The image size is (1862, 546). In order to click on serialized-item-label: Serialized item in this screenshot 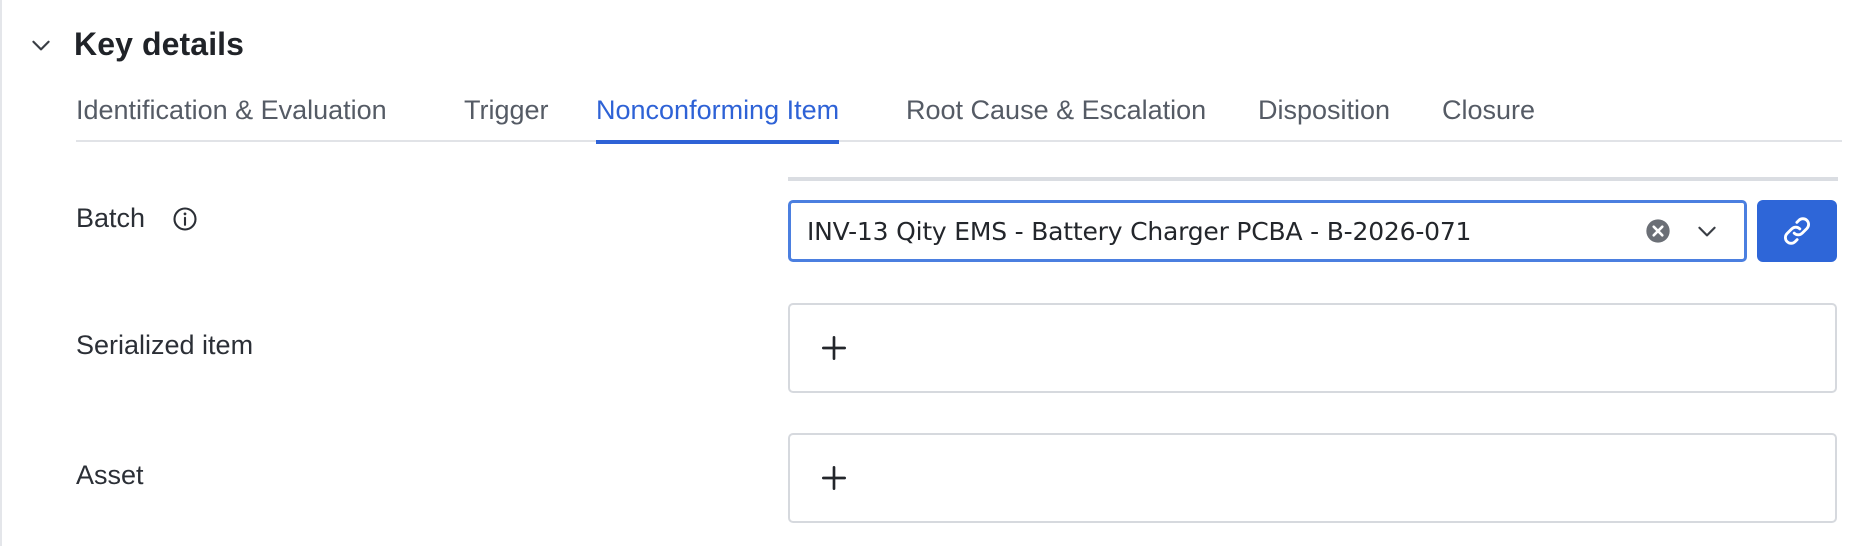, I will do `click(165, 345)`.